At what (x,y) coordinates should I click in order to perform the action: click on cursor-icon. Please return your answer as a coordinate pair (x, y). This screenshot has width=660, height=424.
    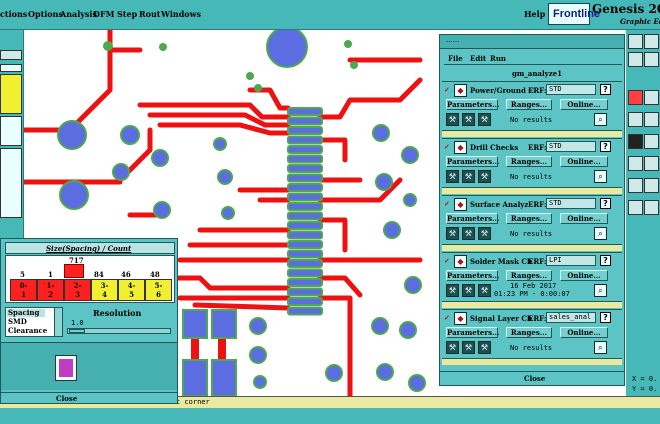
    Looking at the image, I should click on (651, 185).